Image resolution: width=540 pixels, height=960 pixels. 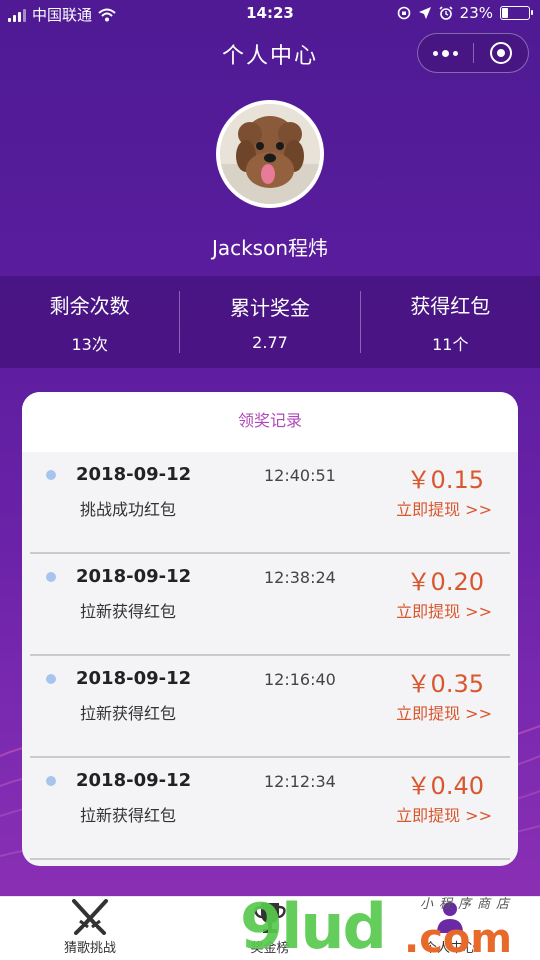 I want to click on more-button, so click(x=445, y=53).